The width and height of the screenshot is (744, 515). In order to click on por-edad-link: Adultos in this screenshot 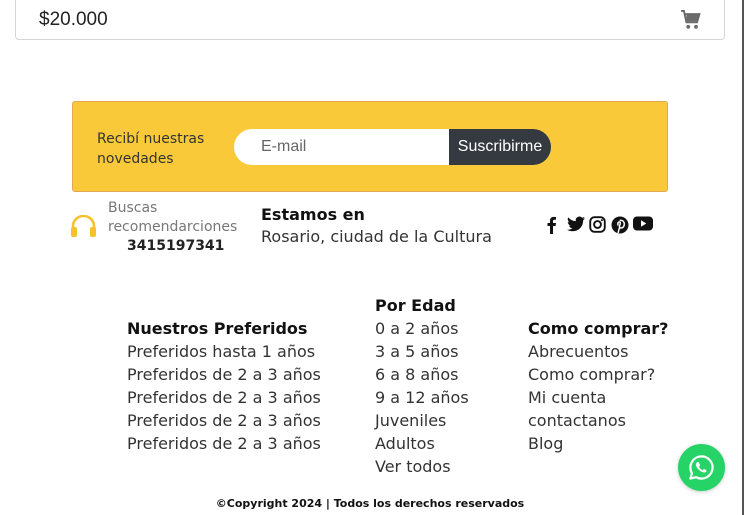, I will do `click(422, 443)`.